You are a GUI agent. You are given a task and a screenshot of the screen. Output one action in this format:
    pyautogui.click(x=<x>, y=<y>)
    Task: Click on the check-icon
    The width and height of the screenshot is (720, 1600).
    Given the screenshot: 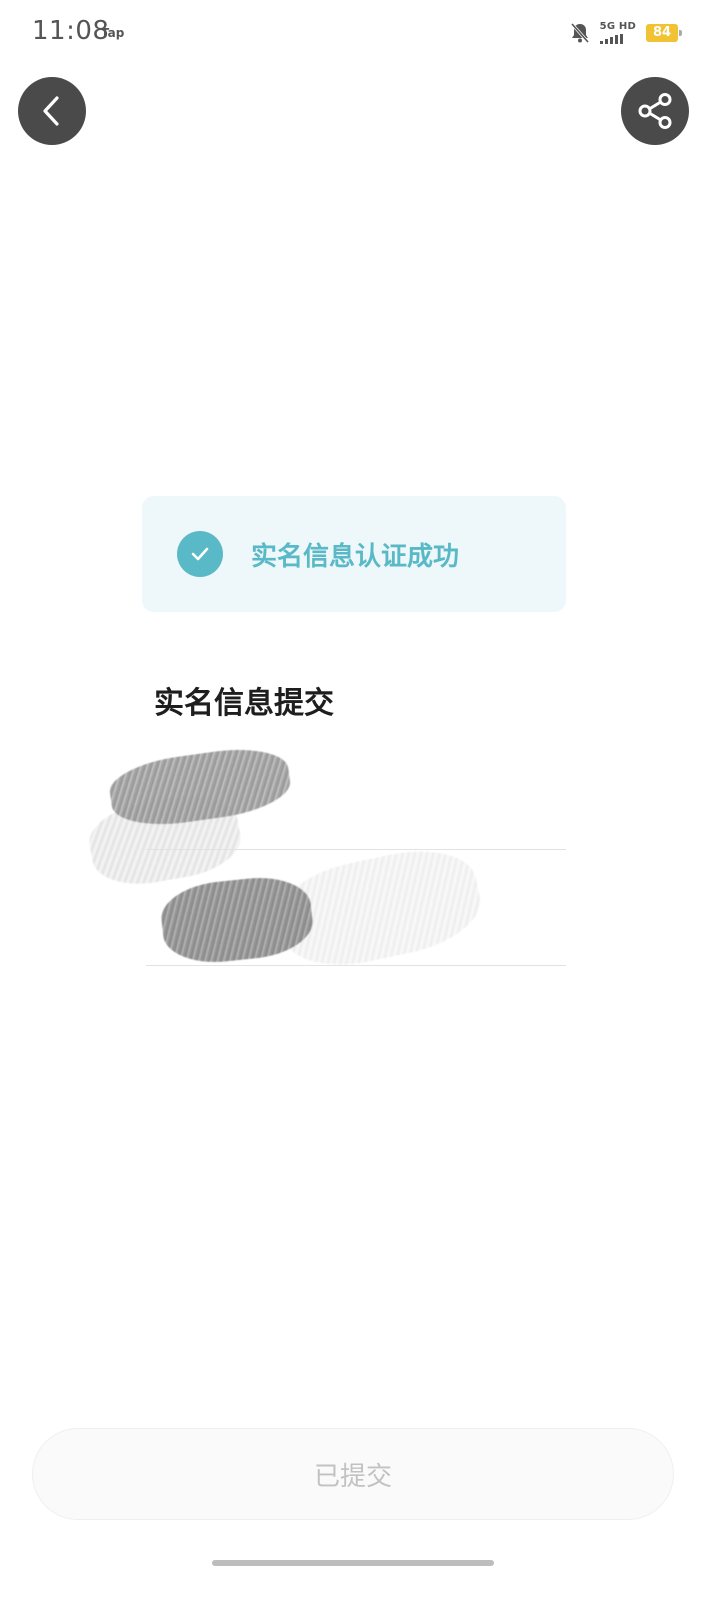 What is the action you would take?
    pyautogui.click(x=200, y=554)
    